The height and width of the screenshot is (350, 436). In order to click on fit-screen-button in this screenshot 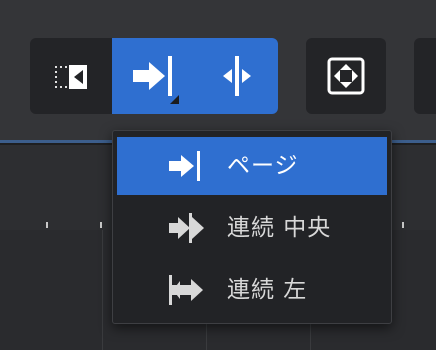, I will do `click(346, 76)`.